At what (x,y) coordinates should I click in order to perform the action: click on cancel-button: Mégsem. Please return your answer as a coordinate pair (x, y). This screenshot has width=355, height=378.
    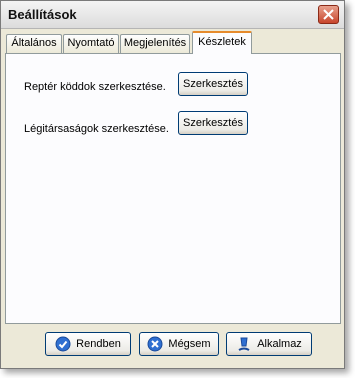
    Looking at the image, I should click on (179, 344).